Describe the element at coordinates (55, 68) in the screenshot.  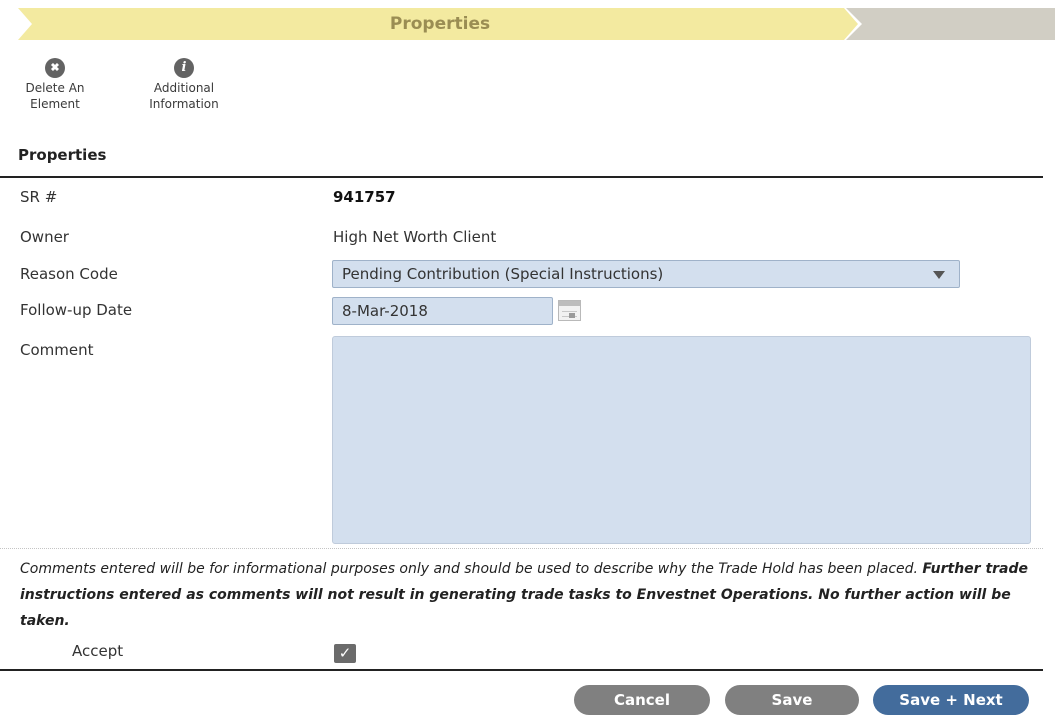
I see `close-circle-icon: ✖` at that location.